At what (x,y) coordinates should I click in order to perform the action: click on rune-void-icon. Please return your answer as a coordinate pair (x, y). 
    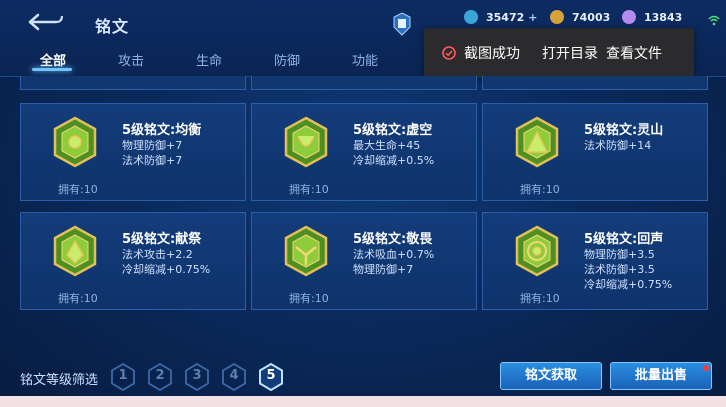
    Looking at the image, I should click on (306, 142).